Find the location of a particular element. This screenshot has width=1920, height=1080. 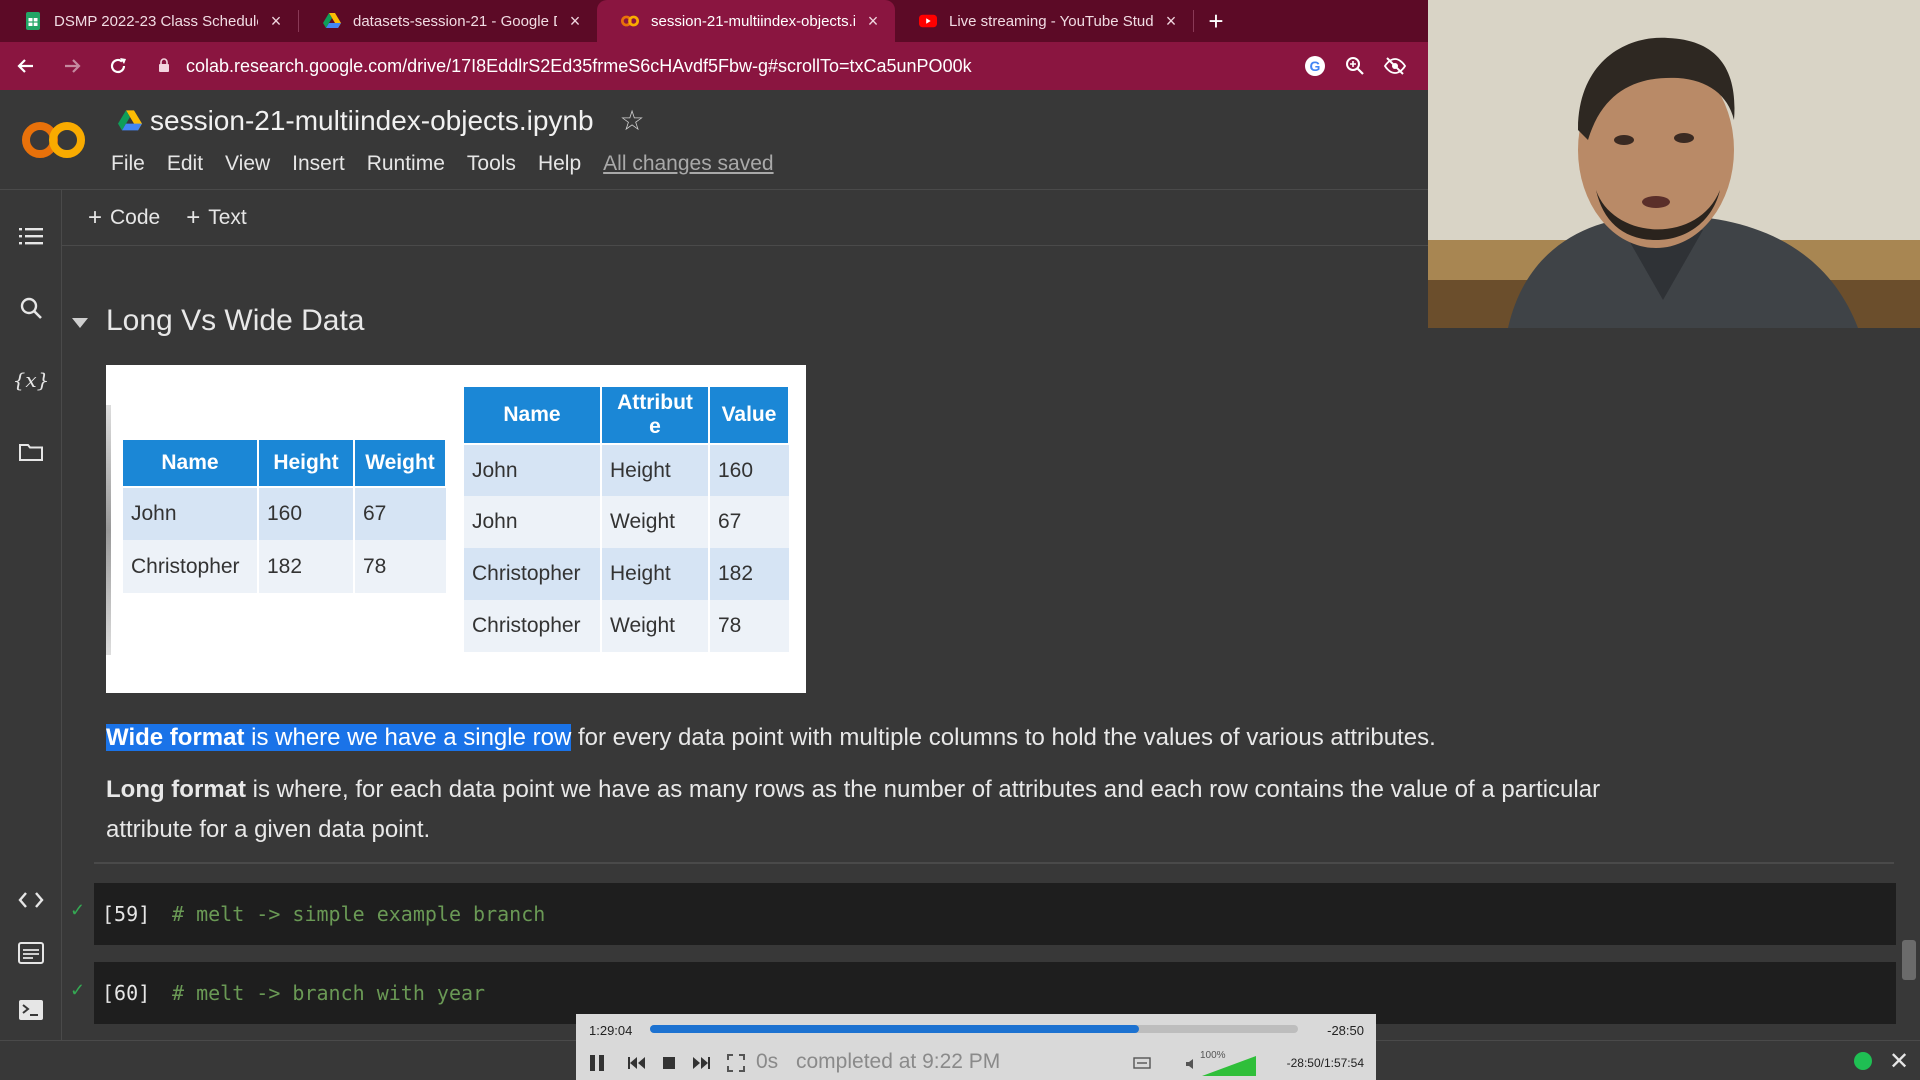

tab-colab-notebook: session-21-multiindex-objects.ipy × is located at coordinates (746, 21).